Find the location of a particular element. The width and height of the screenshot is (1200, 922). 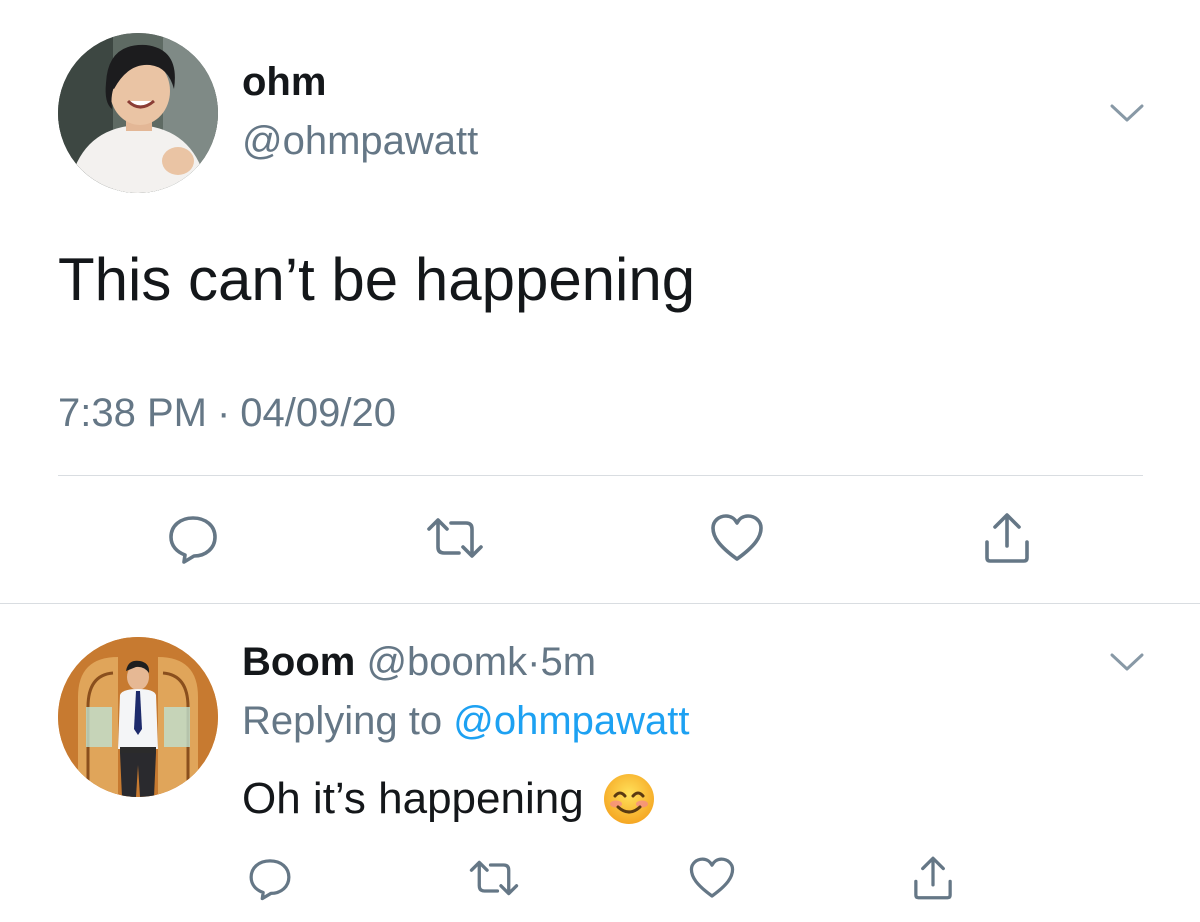

mention-link: @ohmpawatt is located at coordinates (571, 721).